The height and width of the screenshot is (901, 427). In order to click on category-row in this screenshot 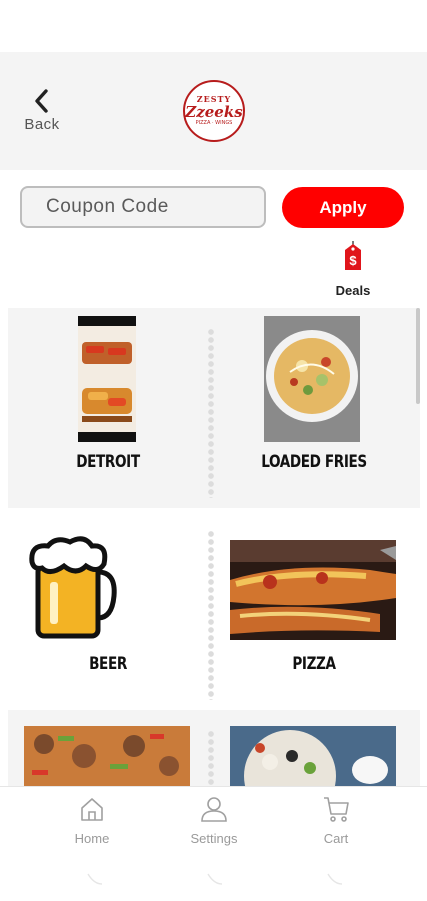, I will do `click(214, 748)`.